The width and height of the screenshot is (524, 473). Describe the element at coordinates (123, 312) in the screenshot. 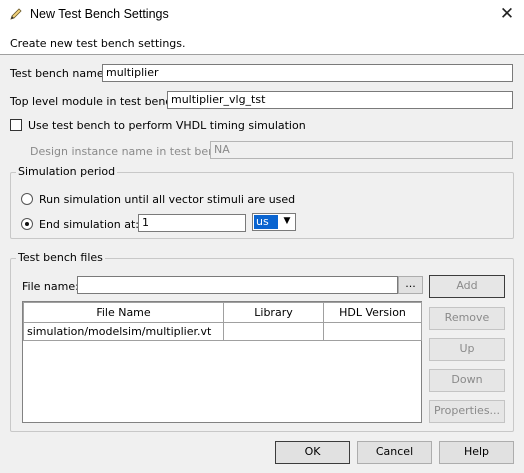

I see `column-header-file-name: File Name` at that location.